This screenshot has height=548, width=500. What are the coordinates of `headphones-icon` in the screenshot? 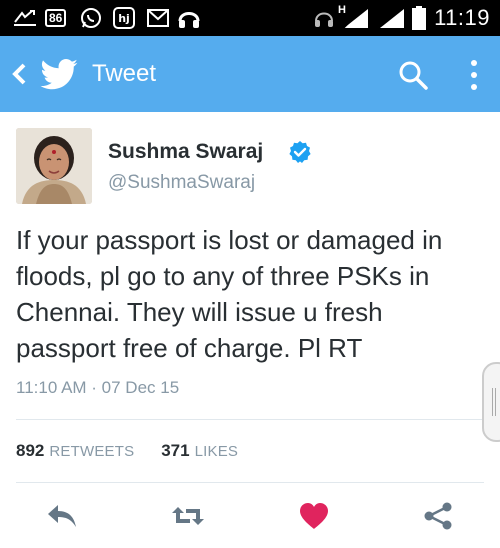 It's located at (189, 18).